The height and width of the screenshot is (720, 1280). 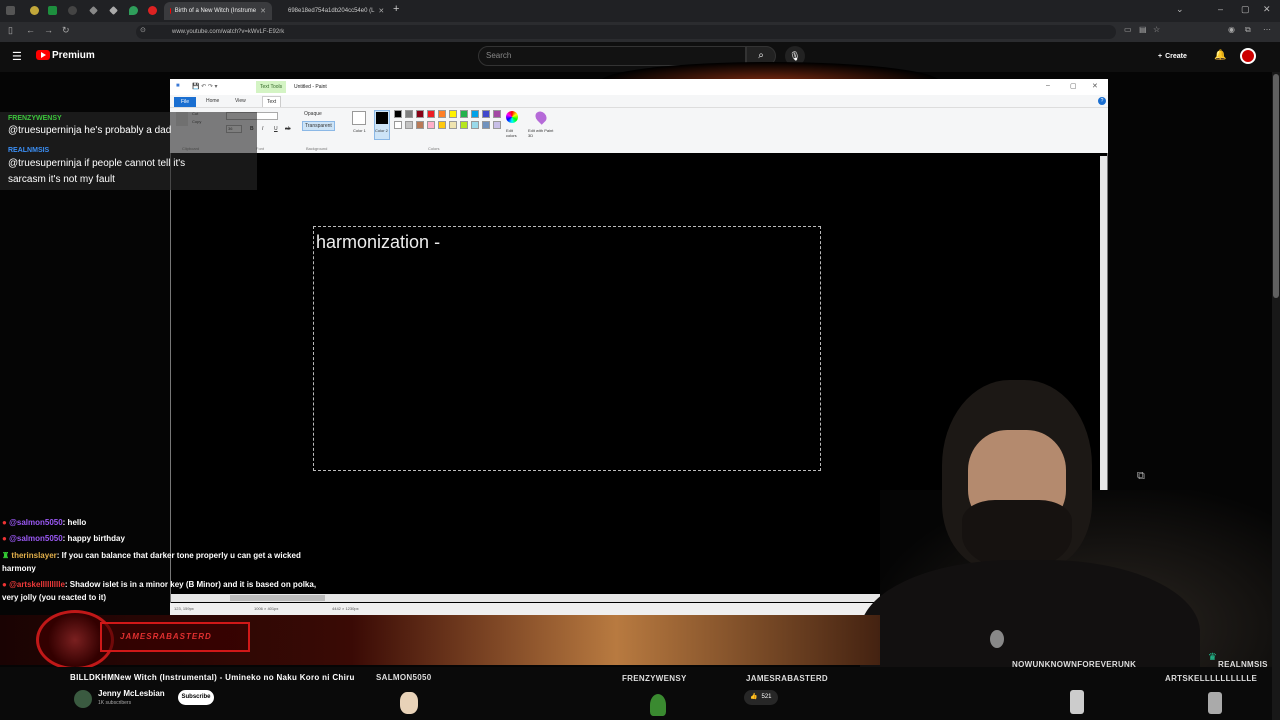 What do you see at coordinates (205, 86) in the screenshot?
I see `quick-access-toolbar: 💾 ↶ ↷ ▾` at bounding box center [205, 86].